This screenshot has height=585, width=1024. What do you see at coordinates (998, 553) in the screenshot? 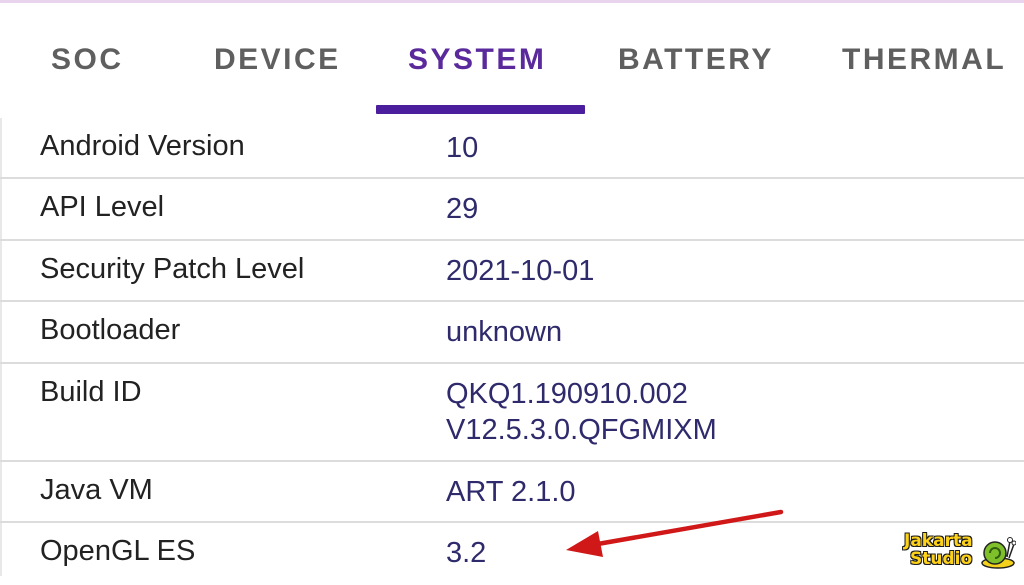
I see `snail-logo-icon` at bounding box center [998, 553].